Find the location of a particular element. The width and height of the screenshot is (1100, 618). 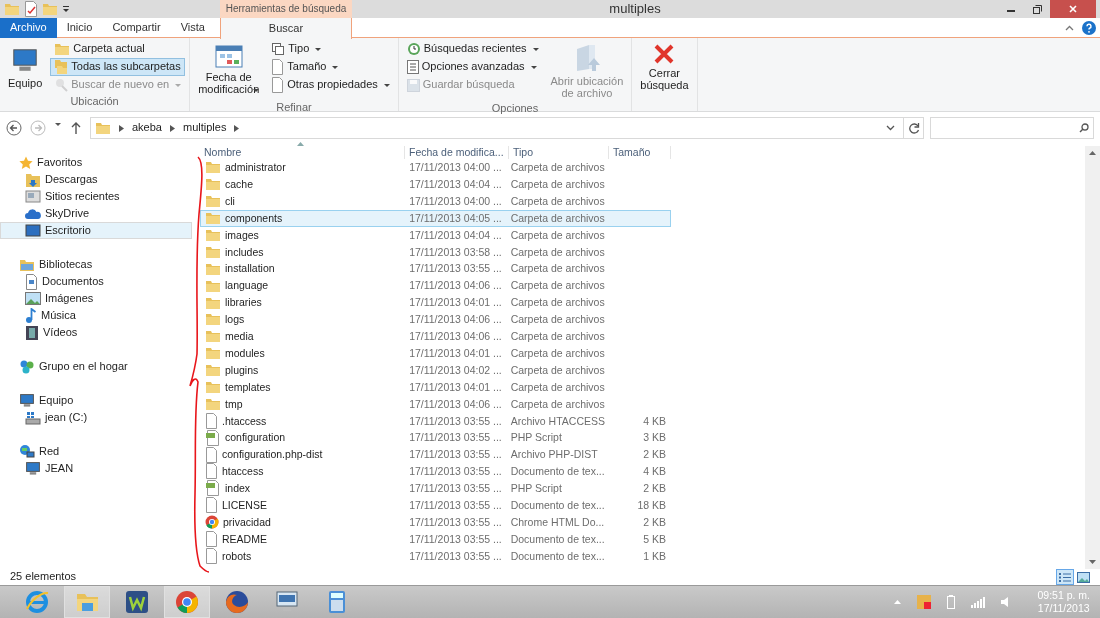

folders-icon is located at coordinates (61, 67).